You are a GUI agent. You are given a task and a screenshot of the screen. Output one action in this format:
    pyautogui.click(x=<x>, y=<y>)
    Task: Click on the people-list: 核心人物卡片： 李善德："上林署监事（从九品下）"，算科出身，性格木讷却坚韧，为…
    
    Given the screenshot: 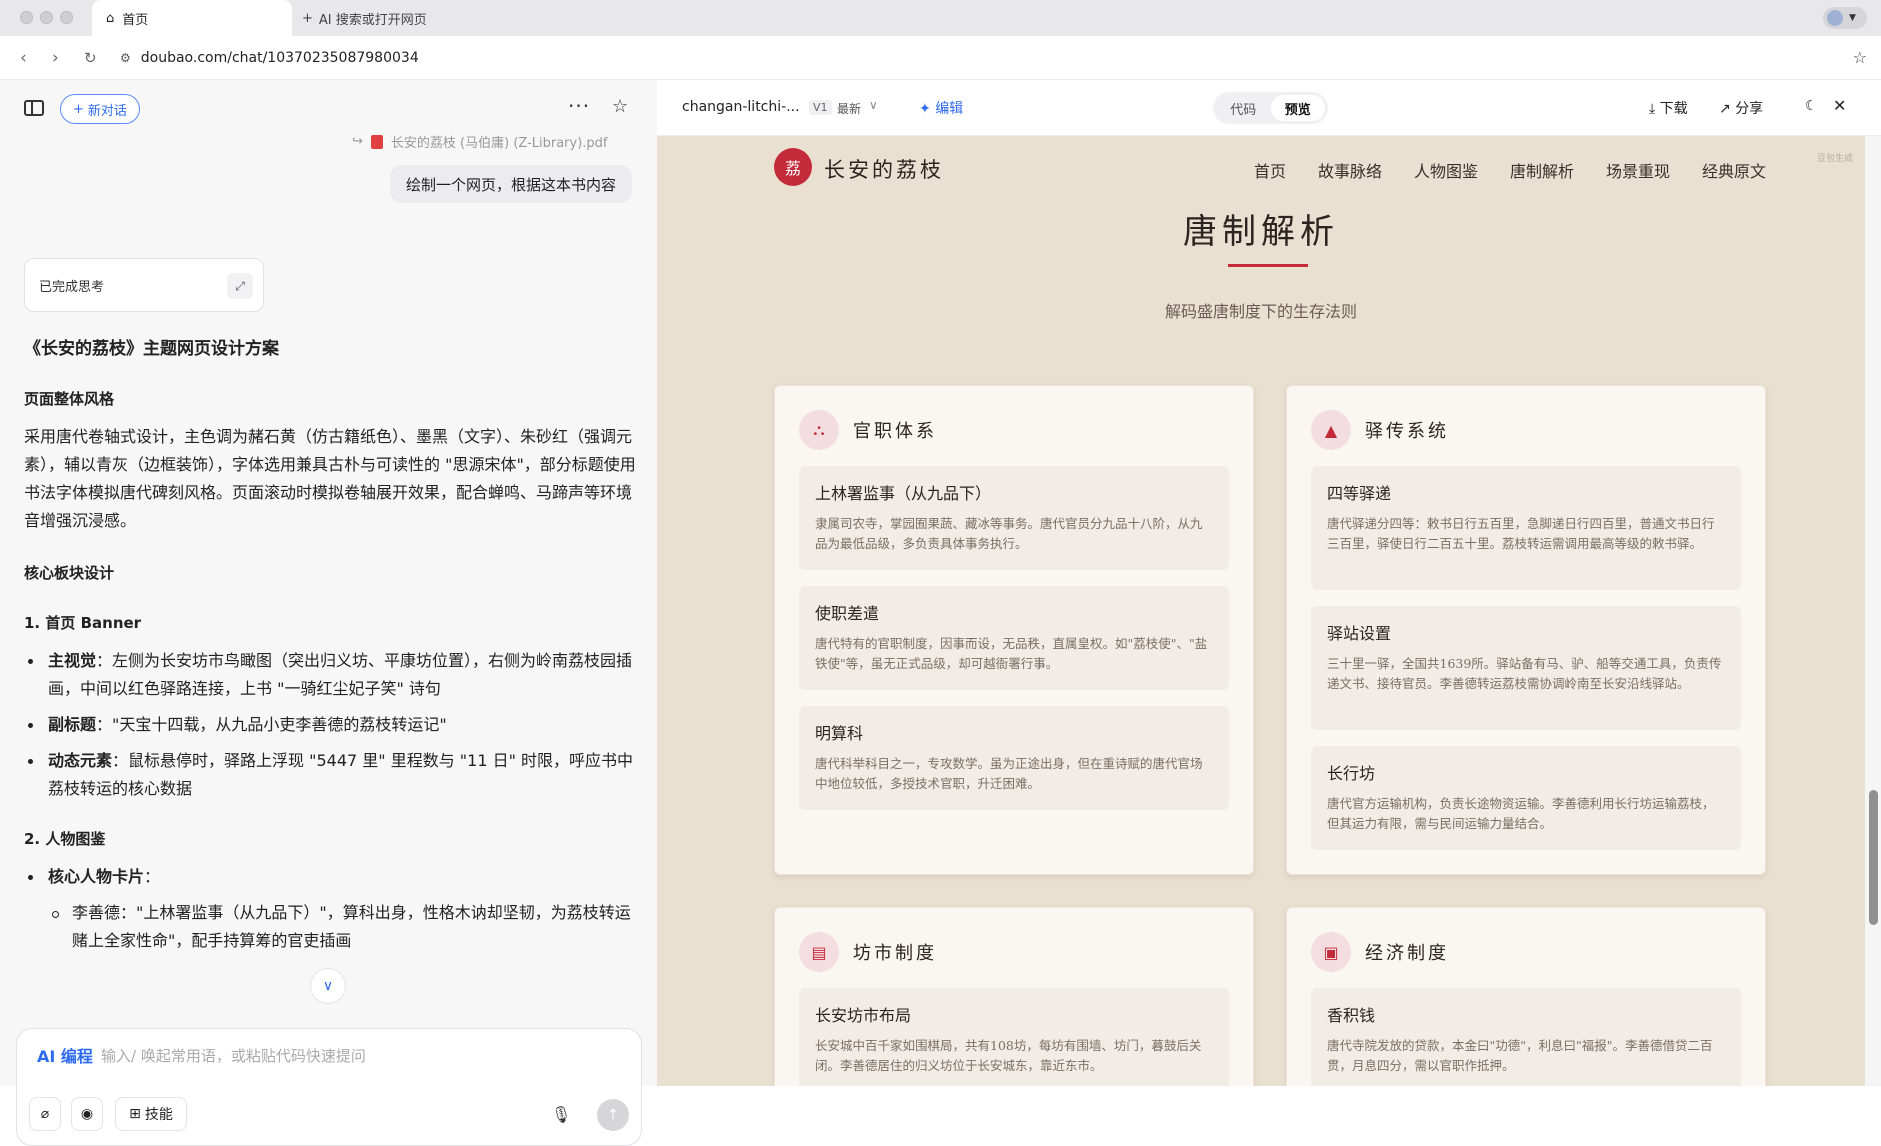 What is the action you would take?
    pyautogui.click(x=330, y=909)
    